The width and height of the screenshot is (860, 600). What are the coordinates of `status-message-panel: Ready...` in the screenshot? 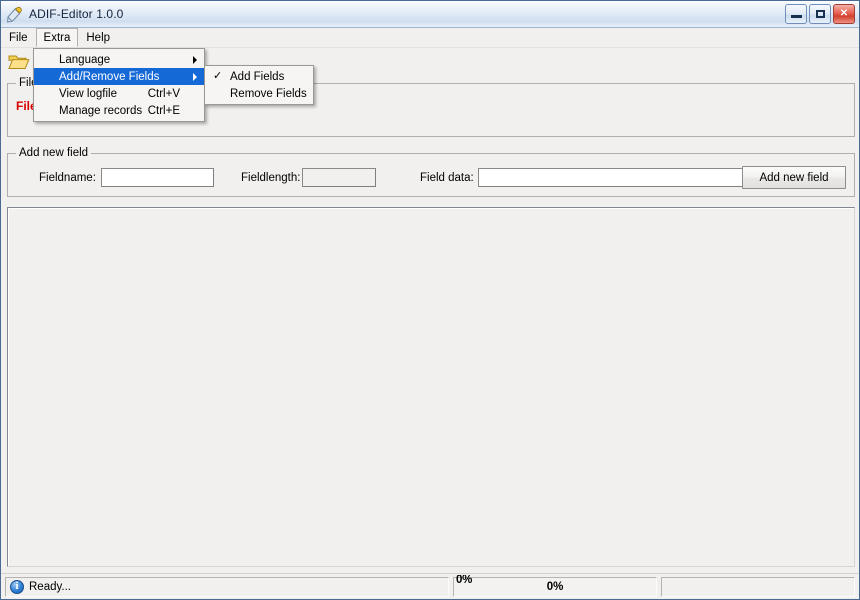 It's located at (227, 587).